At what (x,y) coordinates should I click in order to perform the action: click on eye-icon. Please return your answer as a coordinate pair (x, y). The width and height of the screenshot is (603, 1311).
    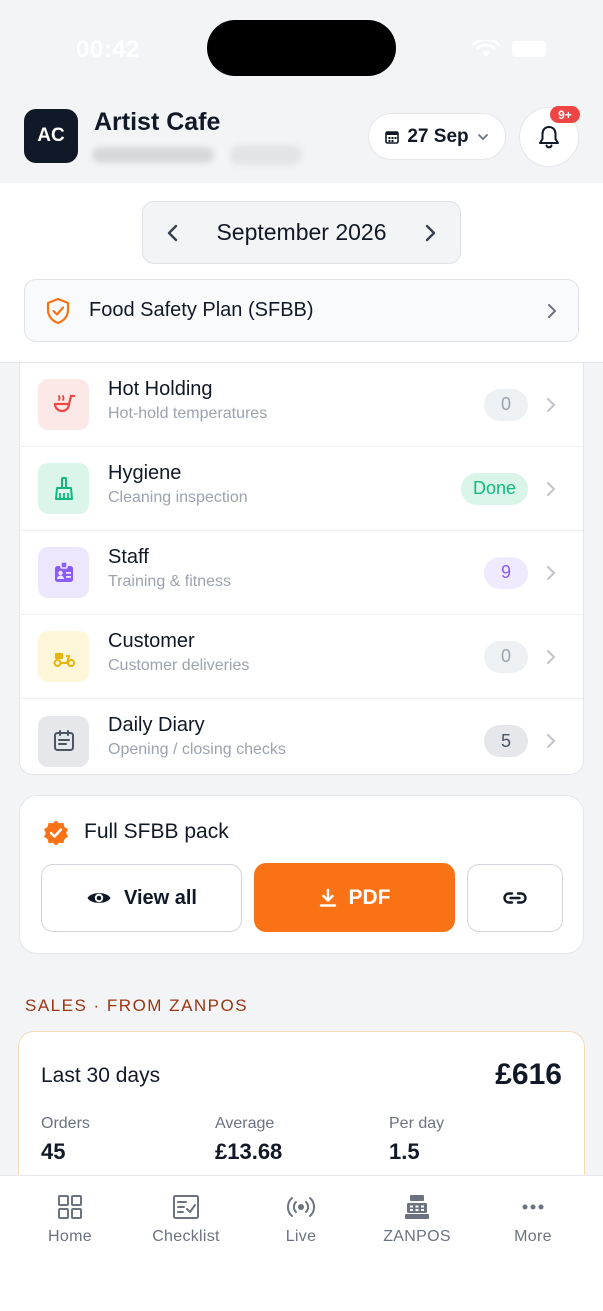
    Looking at the image, I should click on (99, 898).